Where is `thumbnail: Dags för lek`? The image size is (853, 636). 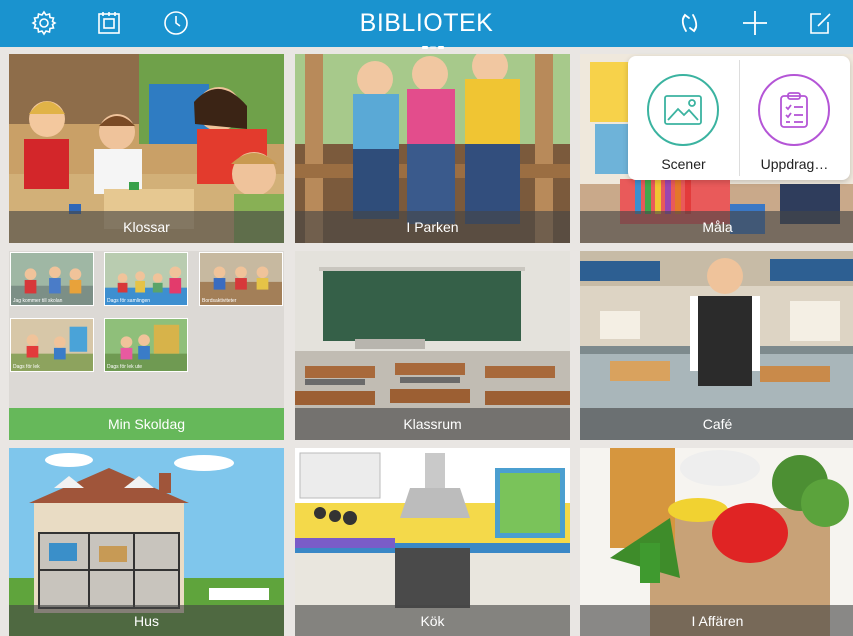 thumbnail: Dags för lek is located at coordinates (52, 345).